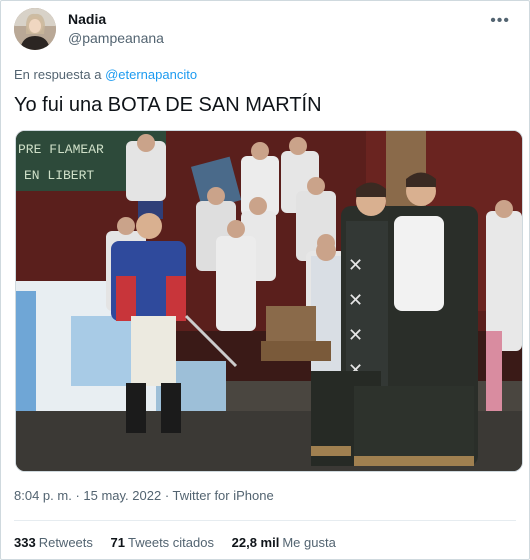 The image size is (530, 560). I want to click on quote-tweets-count: 71, so click(117, 542).